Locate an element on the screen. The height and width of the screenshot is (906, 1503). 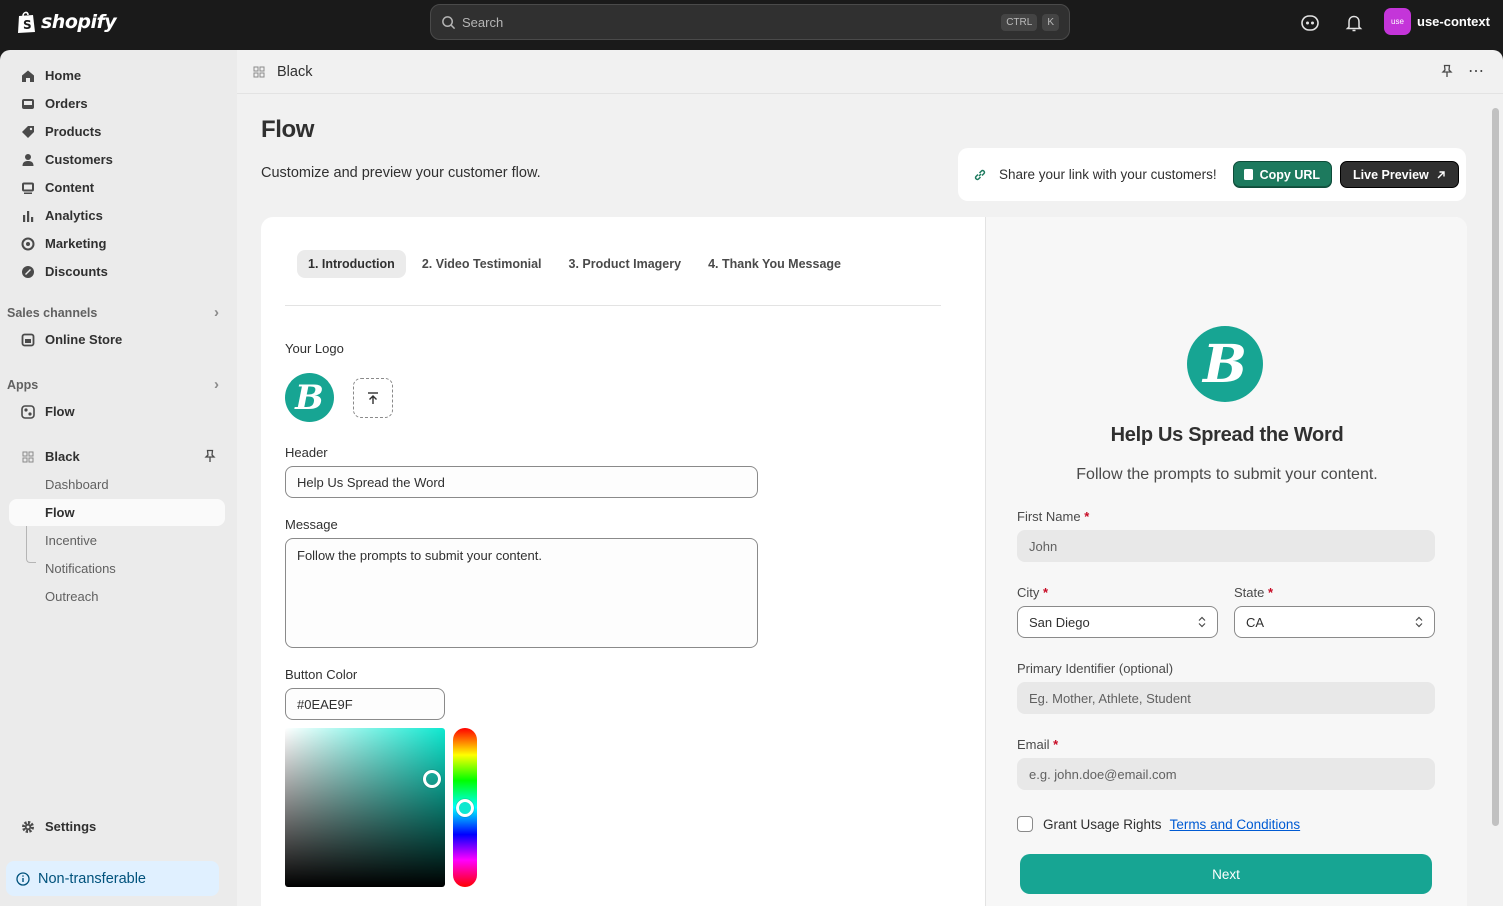
grant-usage-checkbox is located at coordinates (1025, 824).